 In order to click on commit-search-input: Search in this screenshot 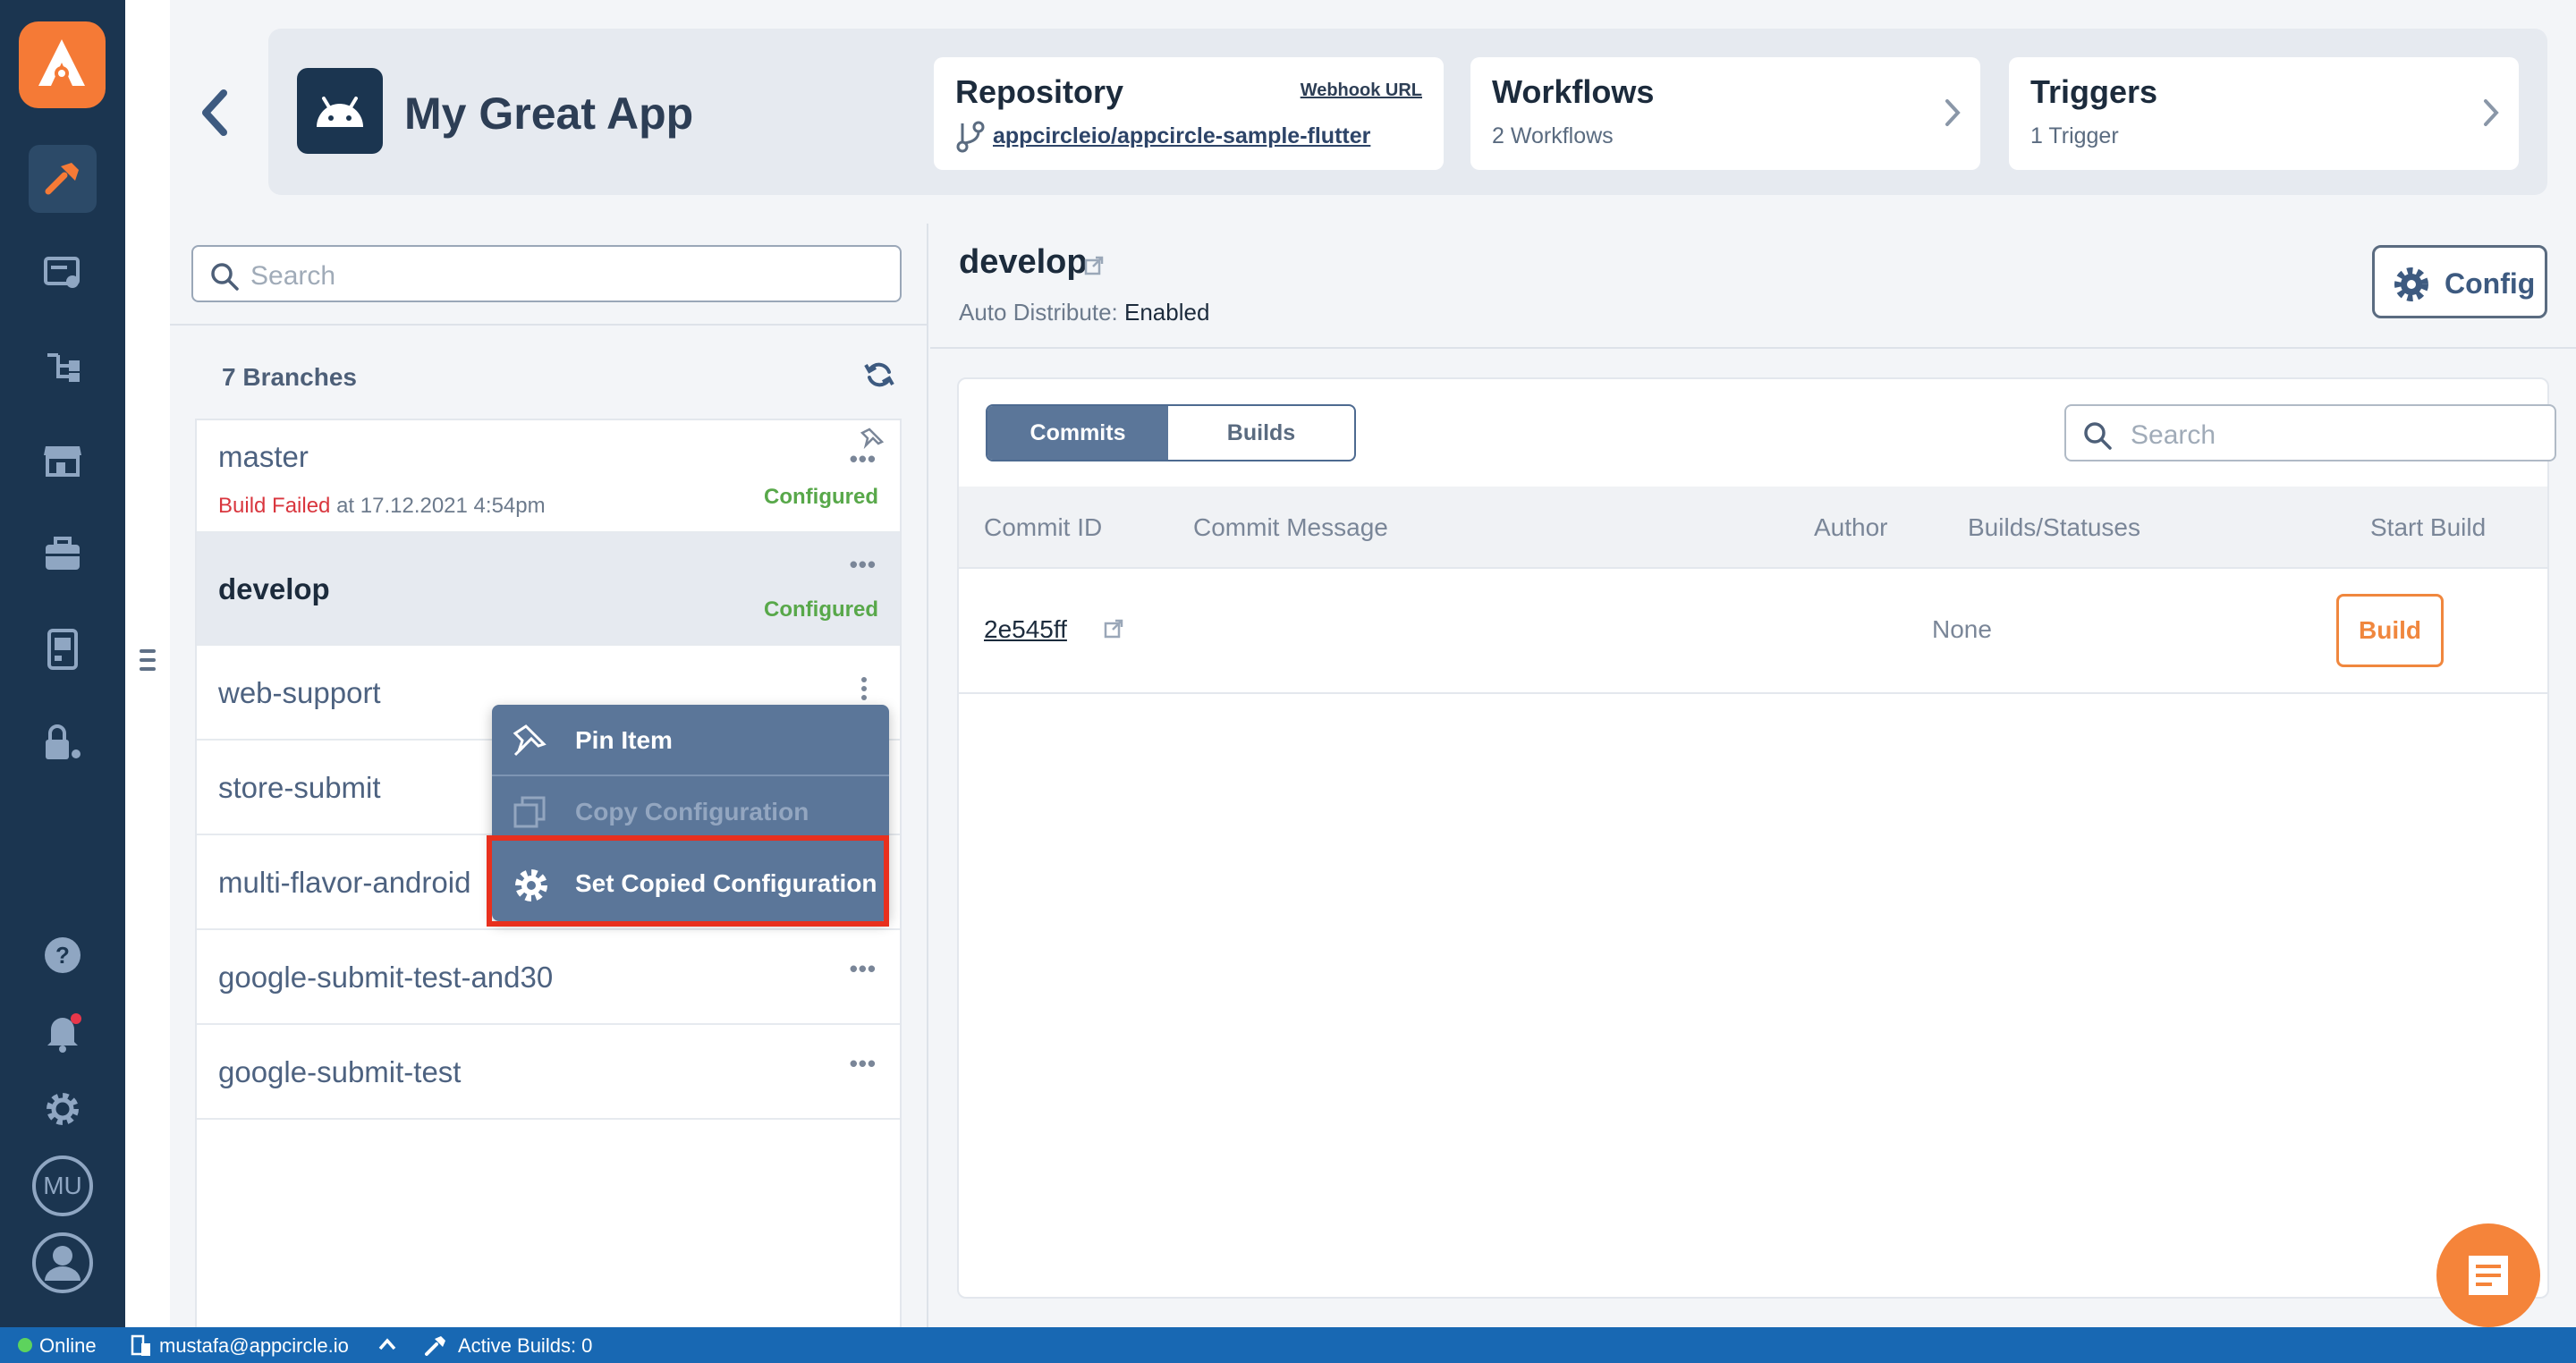, I will do `click(2310, 433)`.